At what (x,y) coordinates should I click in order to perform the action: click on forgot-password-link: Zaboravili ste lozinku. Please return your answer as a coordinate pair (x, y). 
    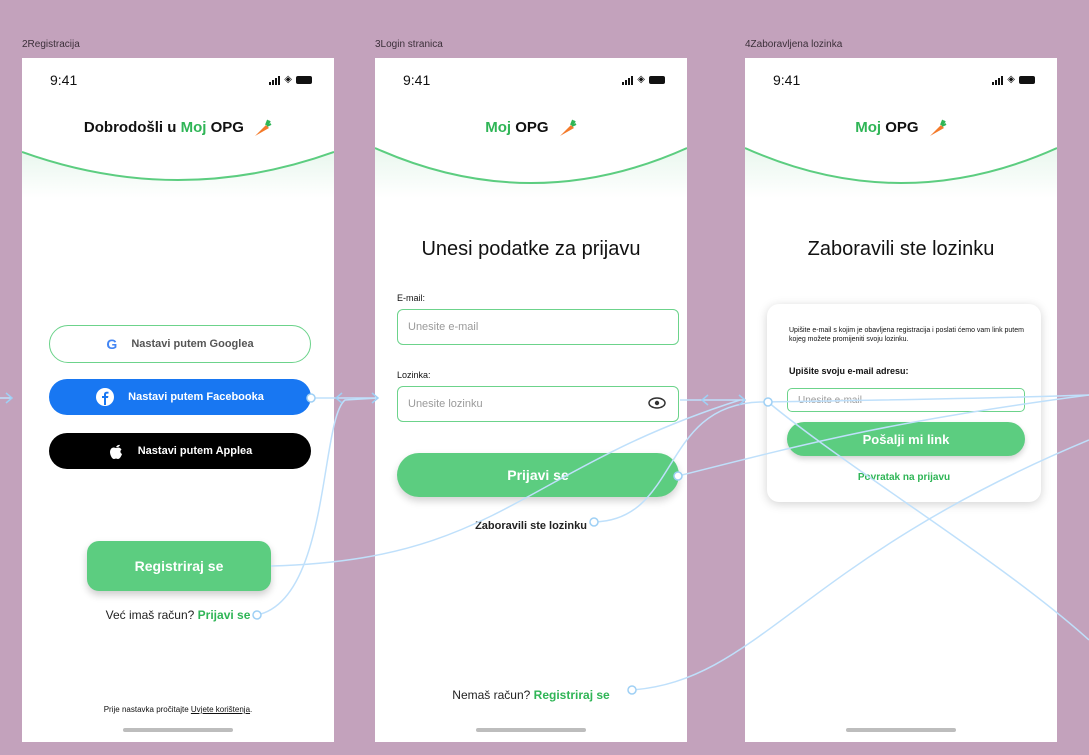
    Looking at the image, I should click on (531, 526).